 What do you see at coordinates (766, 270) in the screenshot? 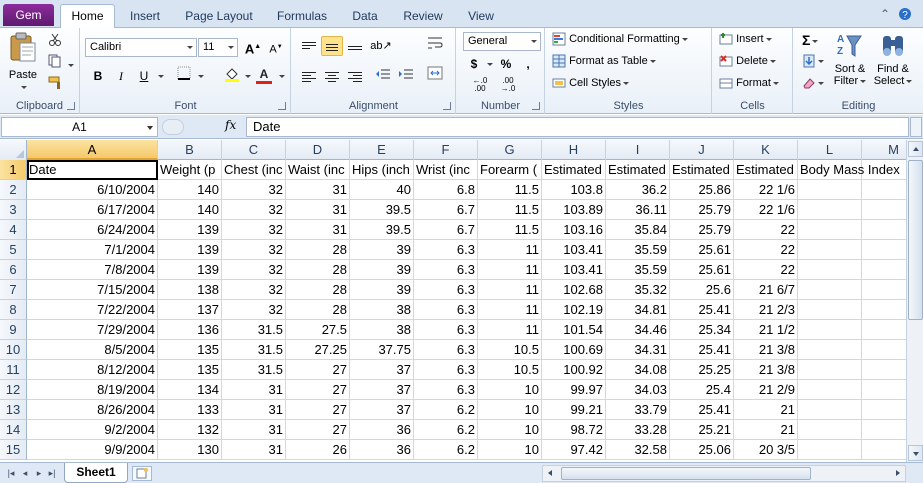
I see `cell-k6: 22` at bounding box center [766, 270].